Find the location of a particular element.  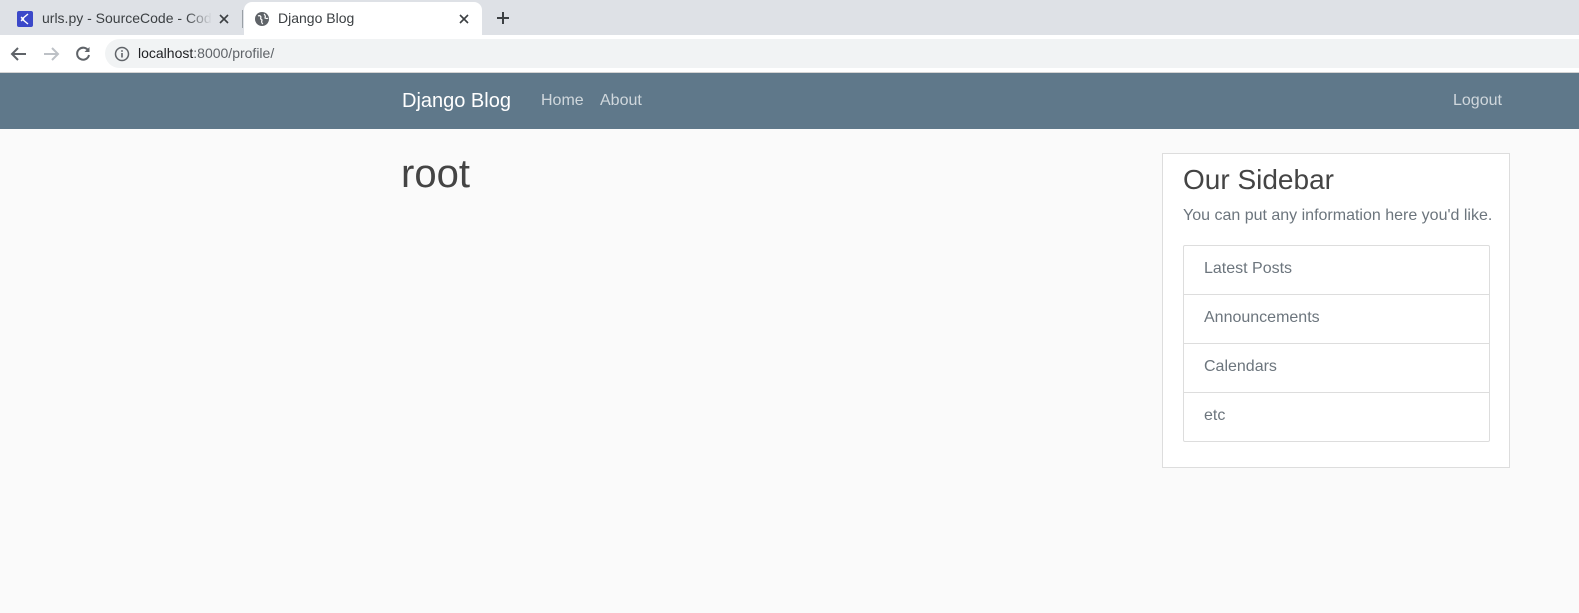

vscode-icon is located at coordinates (25, 19).